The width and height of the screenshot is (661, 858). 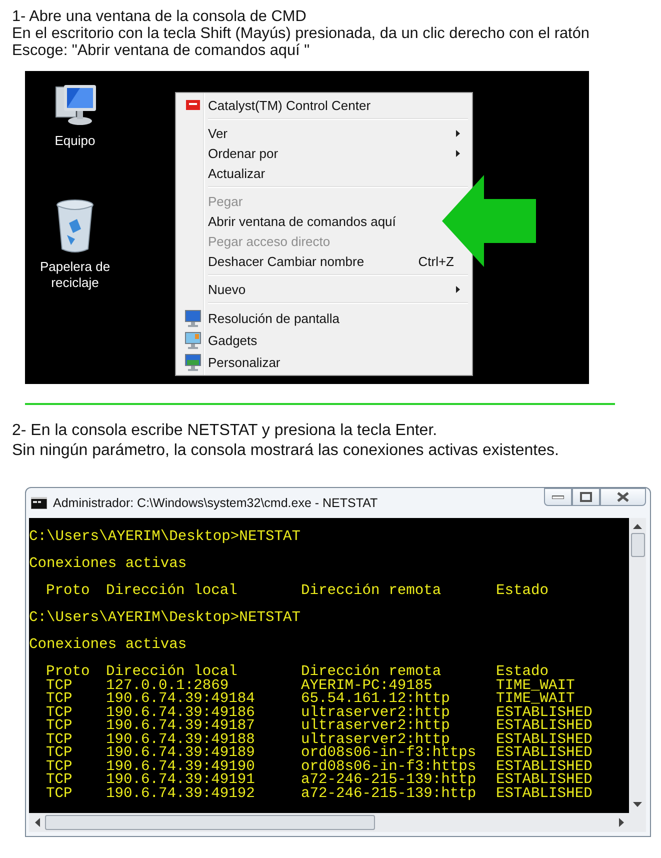 I want to click on instruction-text: Escoge: "Abrir ventana de comandos aquí ", so click(x=161, y=50).